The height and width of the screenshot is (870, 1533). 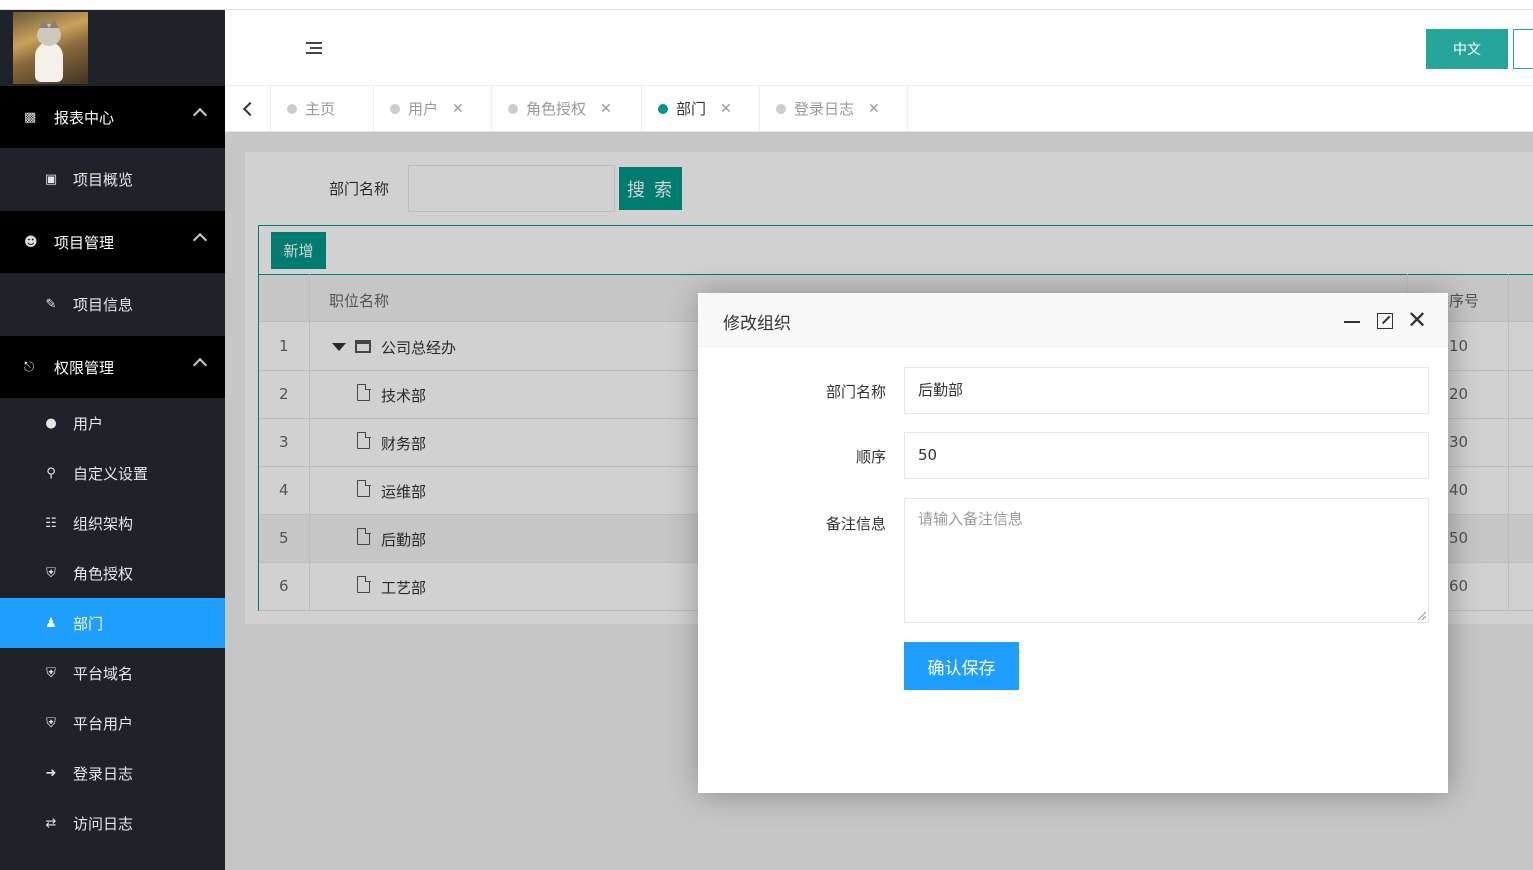 What do you see at coordinates (423, 109) in the screenshot?
I see `tab-label: 用户` at bounding box center [423, 109].